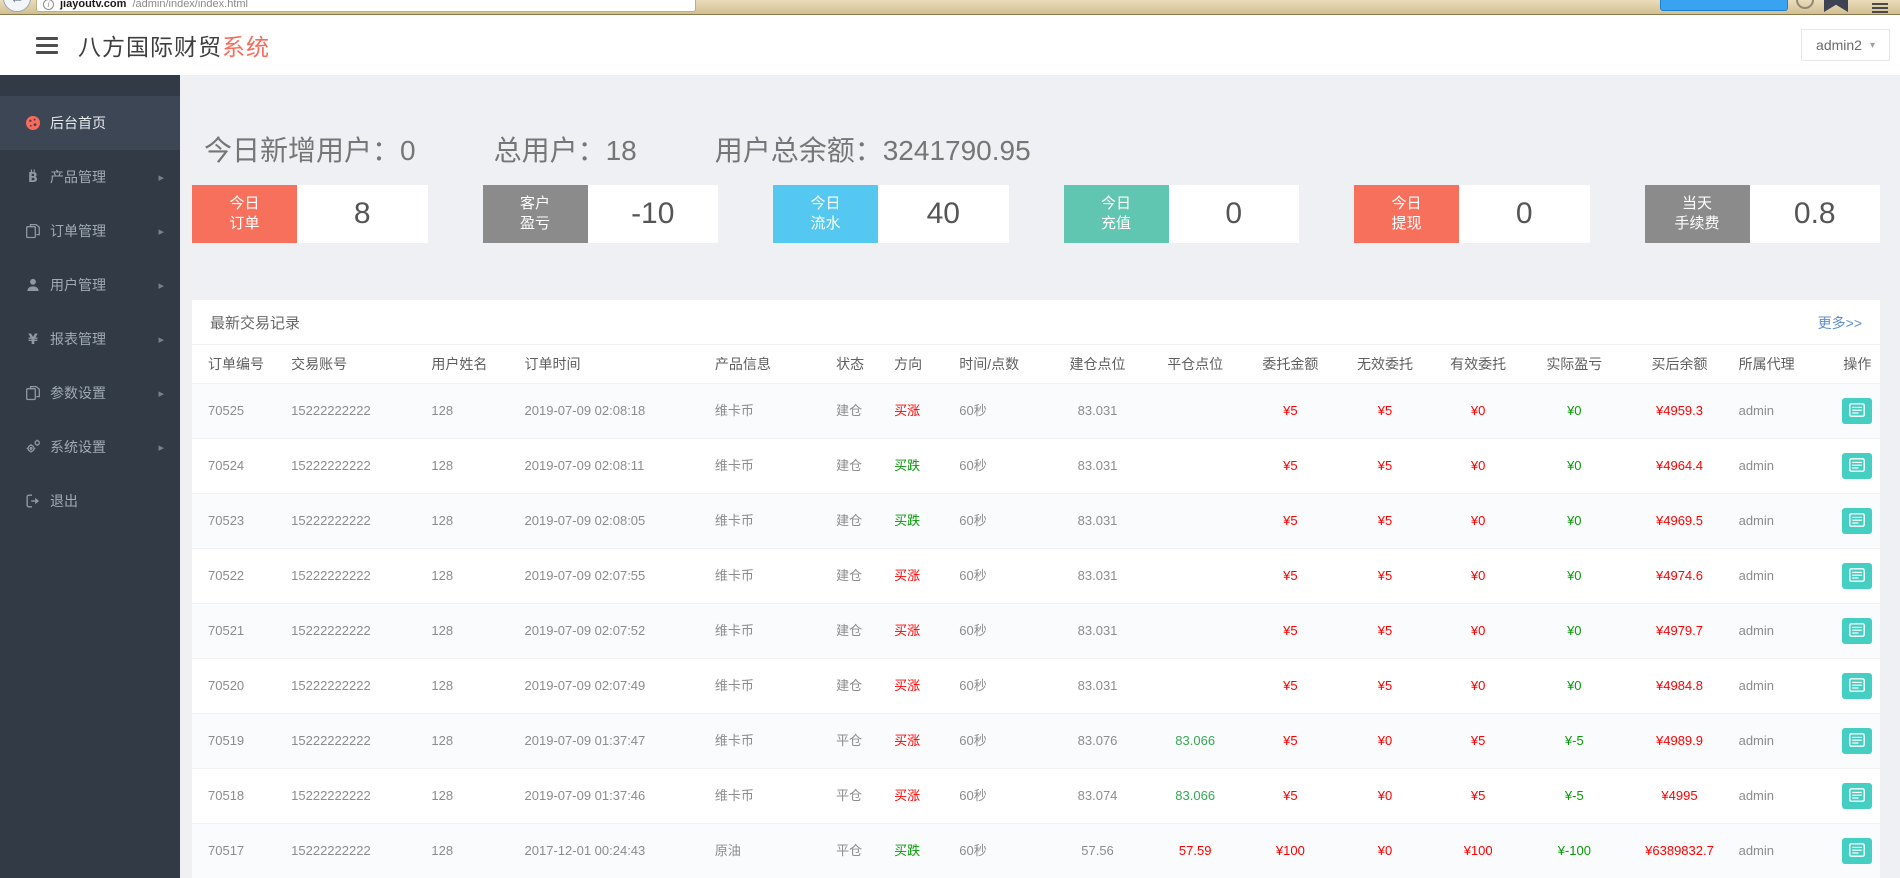 This screenshot has width=1900, height=878. Describe the element at coordinates (1839, 45) in the screenshot. I see `username: admin2` at that location.